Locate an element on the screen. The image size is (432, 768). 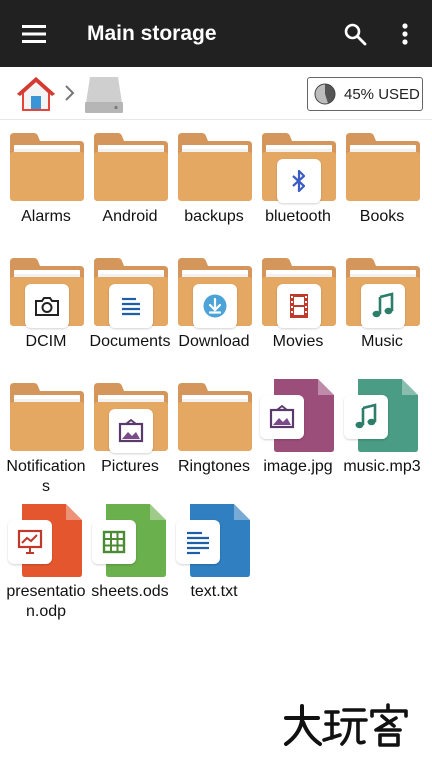
storage-usage-badge: 45% USED is located at coordinates (365, 94).